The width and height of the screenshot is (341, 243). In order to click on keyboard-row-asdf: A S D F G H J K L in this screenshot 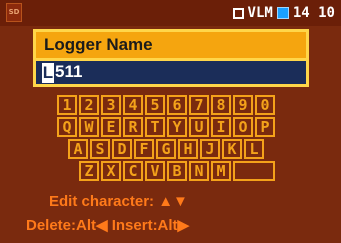, I will do `click(167, 149)`.